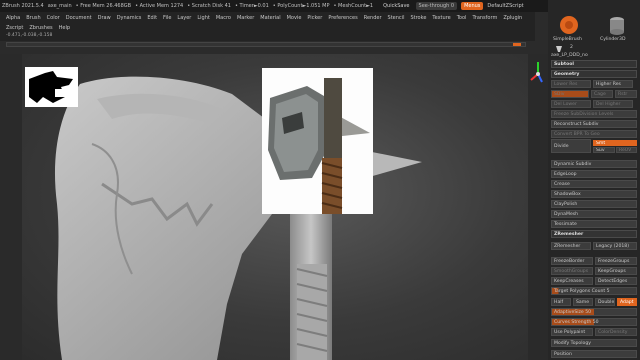 The width and height of the screenshot is (640, 360). I want to click on menu-edit: Edit, so click(152, 18).